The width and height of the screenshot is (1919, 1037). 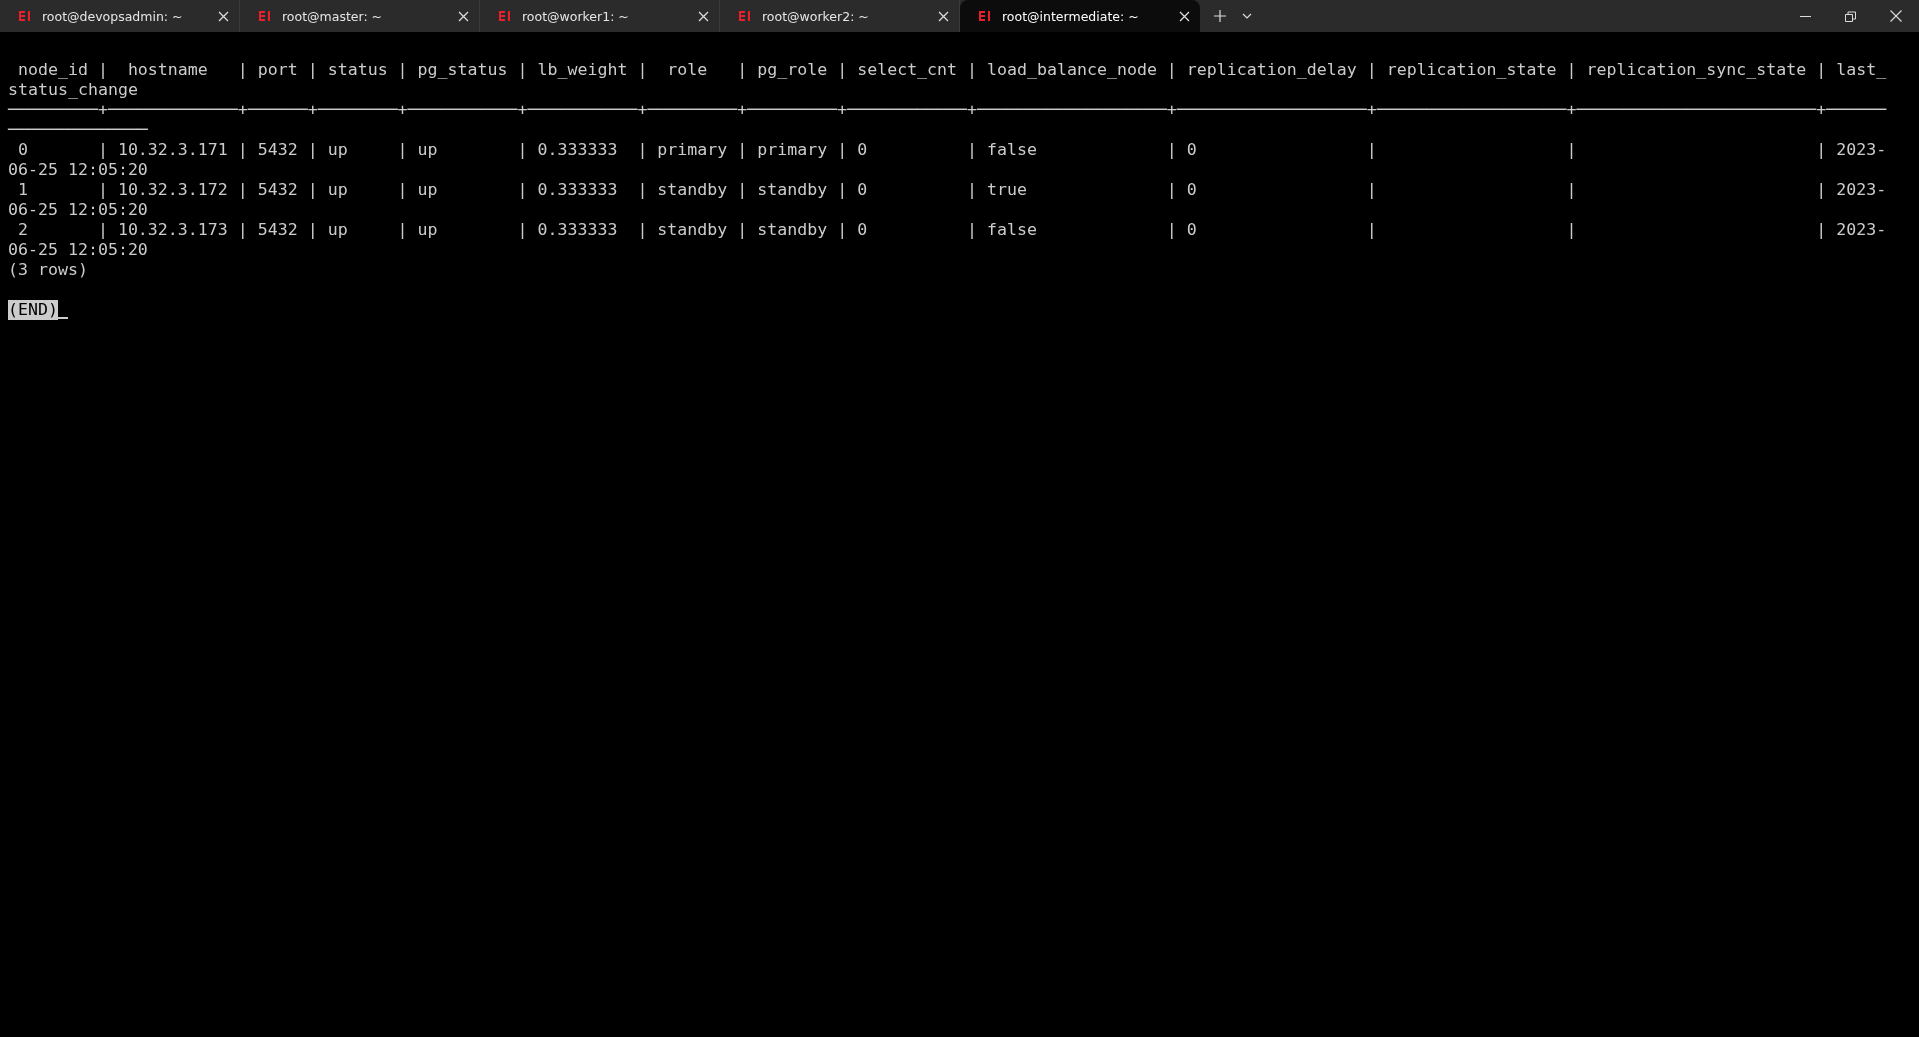 I want to click on terminal-output-line: ─────────+─────────────+──────+────────+───────────+───────────+─────────+─────────+────────────+───────────────────+───────────────────+───────────────────+────────────────────────+──────, so click(x=948, y=110).